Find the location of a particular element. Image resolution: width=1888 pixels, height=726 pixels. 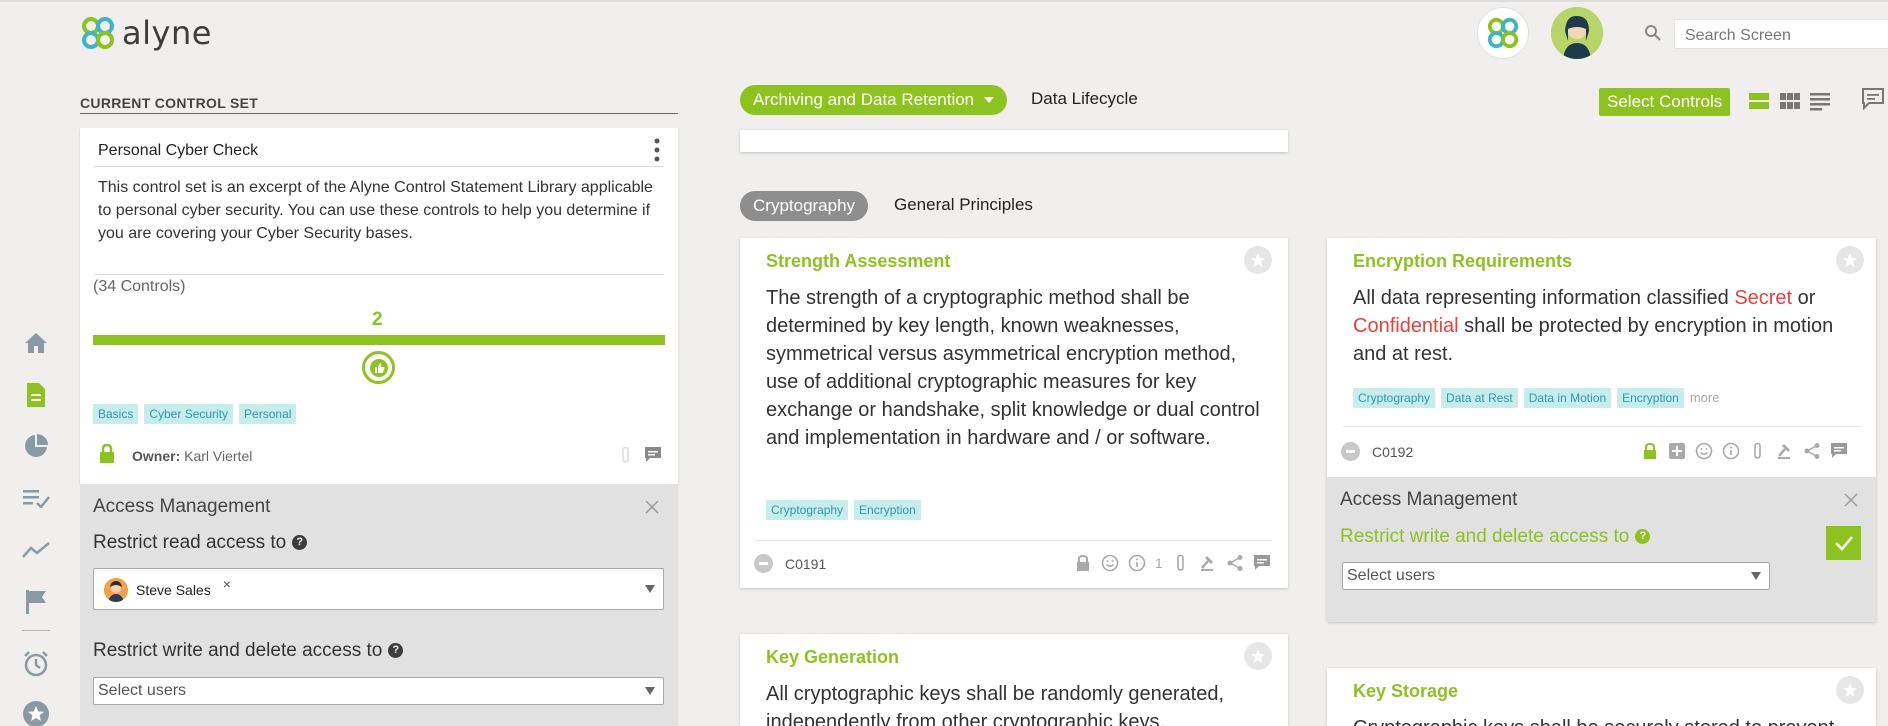

control-title: Encryption Requirements is located at coordinates (1462, 261).